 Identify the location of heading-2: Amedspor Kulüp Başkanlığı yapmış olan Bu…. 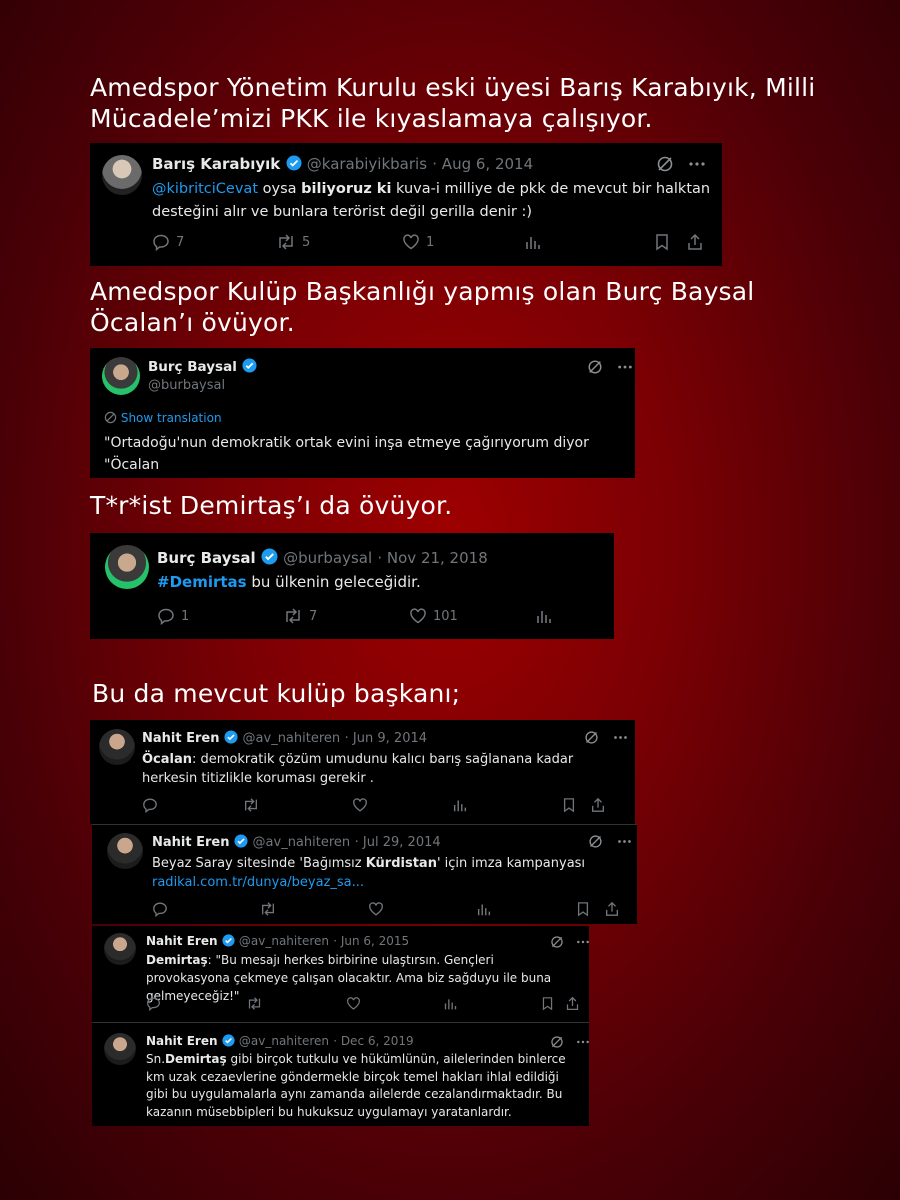
(422, 307).